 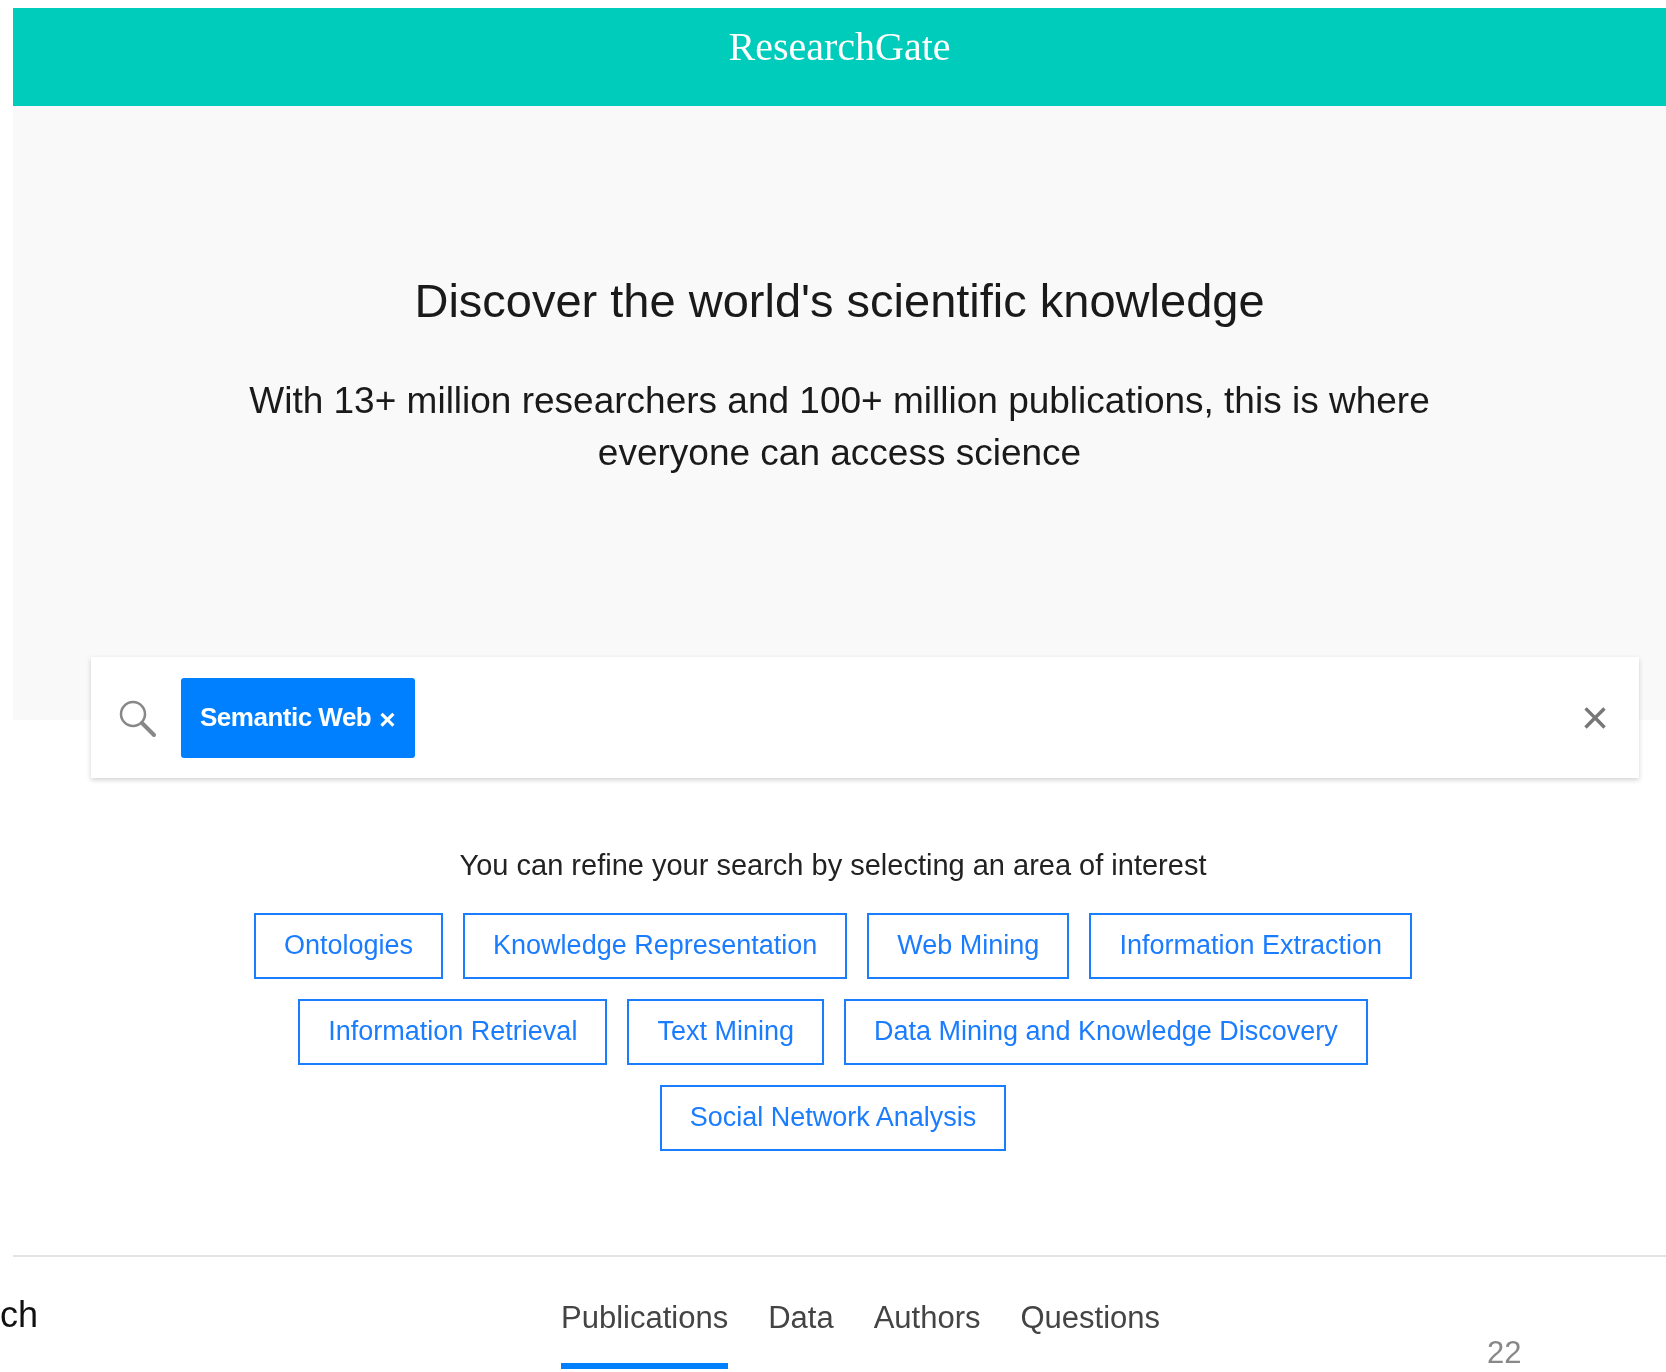 I want to click on tab: Authors, so click(x=927, y=1333).